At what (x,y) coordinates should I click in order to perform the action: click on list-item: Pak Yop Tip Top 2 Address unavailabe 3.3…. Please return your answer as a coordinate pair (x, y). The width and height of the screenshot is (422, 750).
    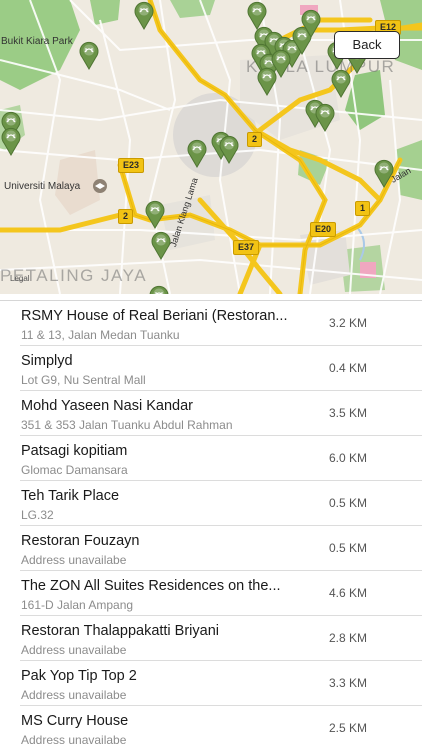
    Looking at the image, I should click on (221, 683).